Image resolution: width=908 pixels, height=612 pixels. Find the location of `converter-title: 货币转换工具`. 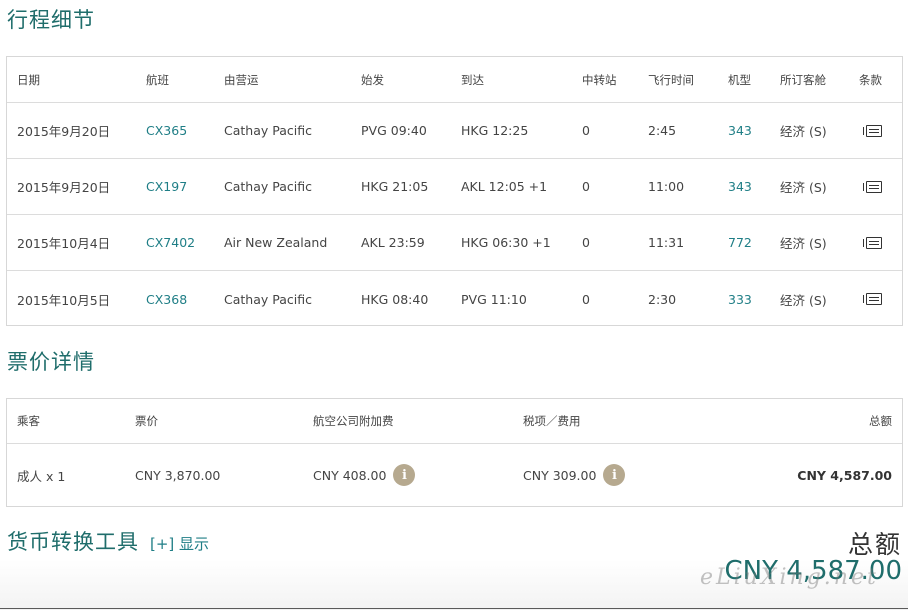

converter-title: 货币转换工具 is located at coordinates (73, 542).